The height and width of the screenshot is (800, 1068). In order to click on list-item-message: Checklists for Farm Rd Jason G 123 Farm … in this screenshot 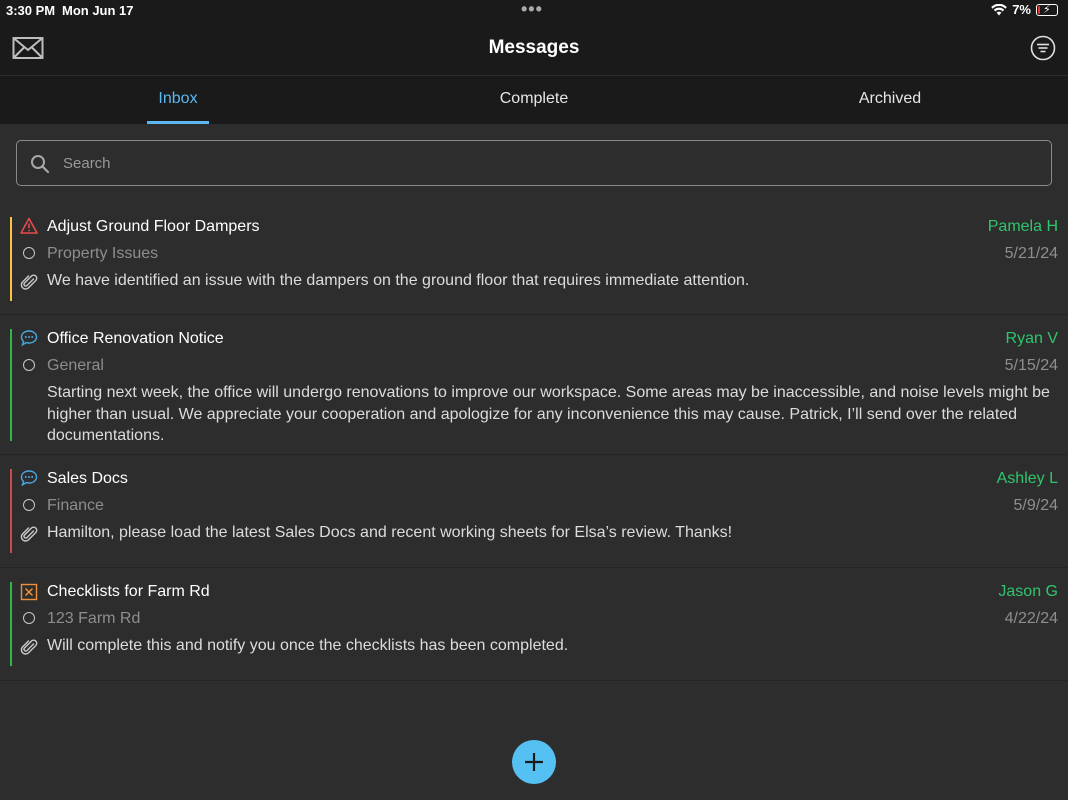, I will do `click(534, 625)`.